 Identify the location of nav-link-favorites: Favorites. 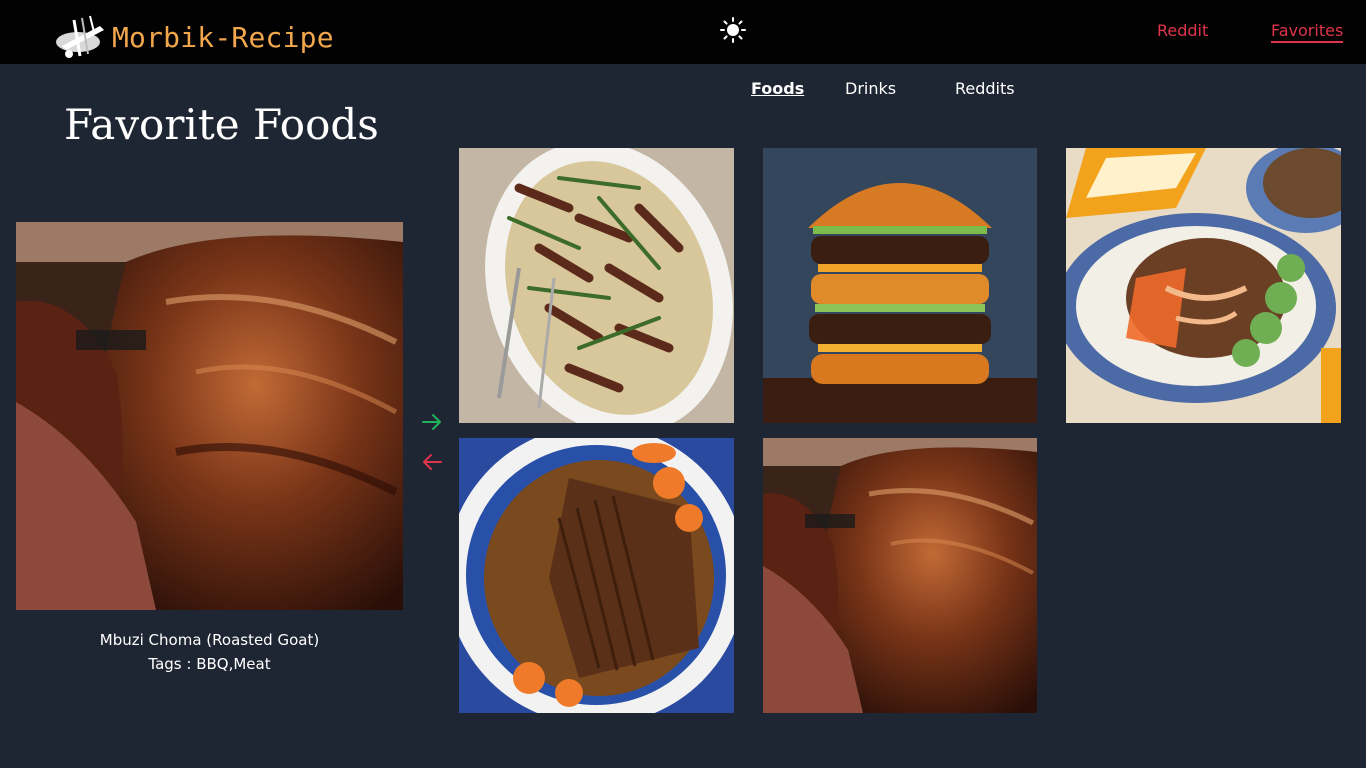
(1307, 32).